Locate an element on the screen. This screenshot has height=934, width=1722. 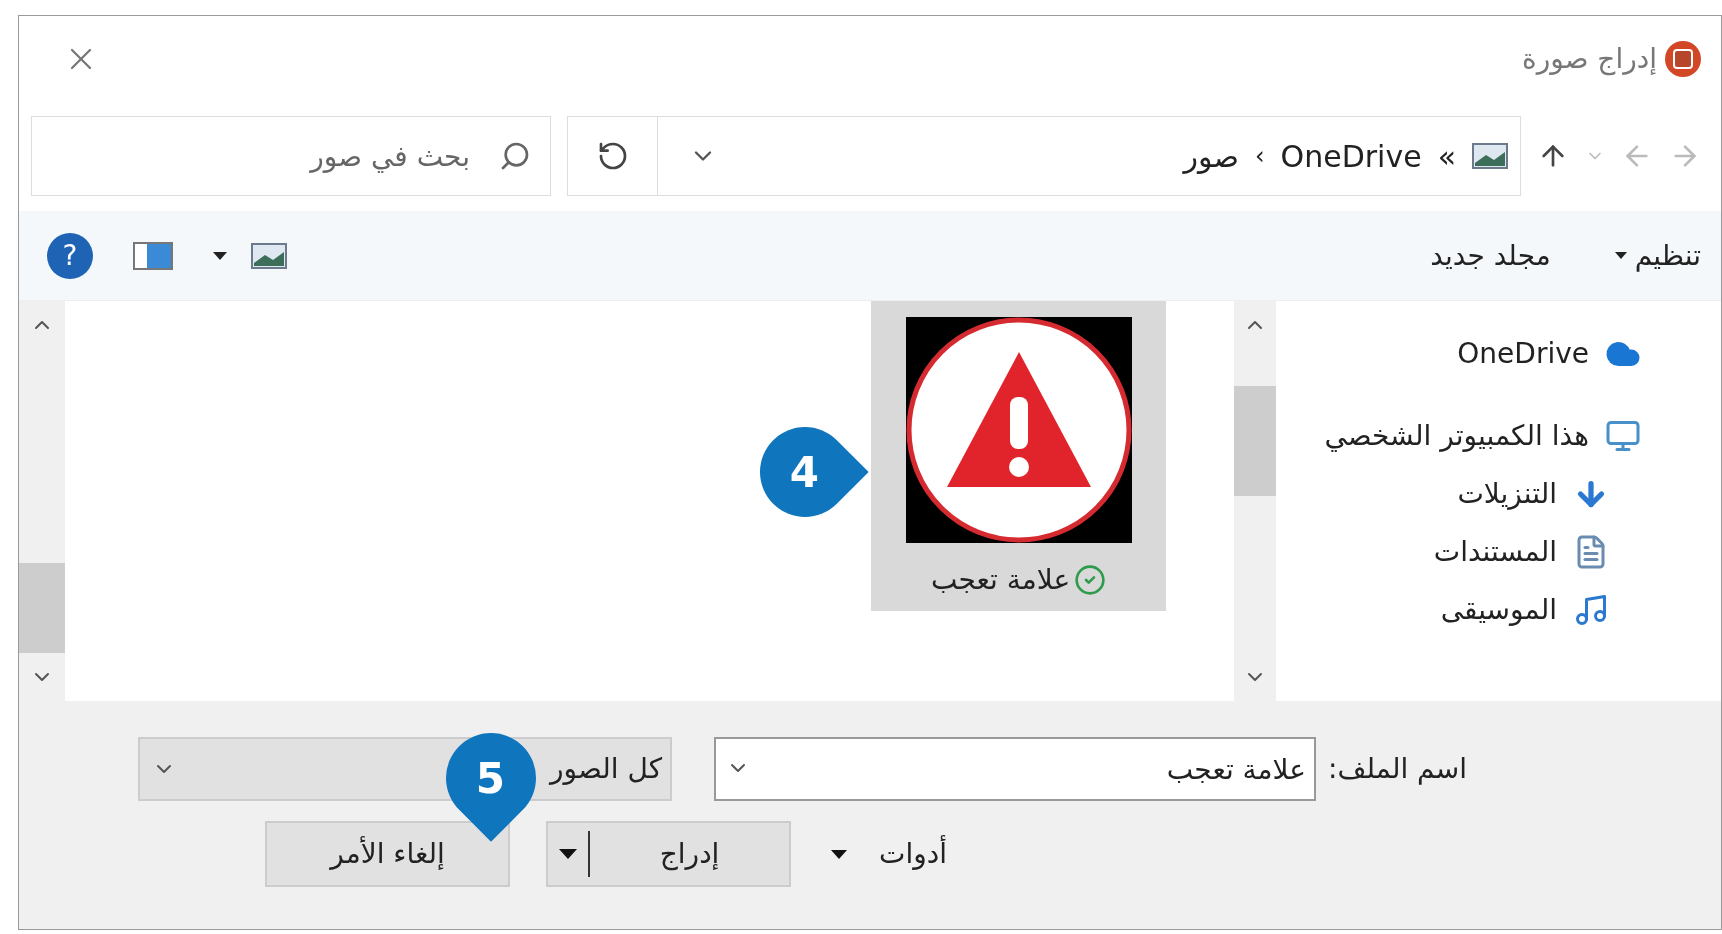
caret-icon is located at coordinates (568, 854).